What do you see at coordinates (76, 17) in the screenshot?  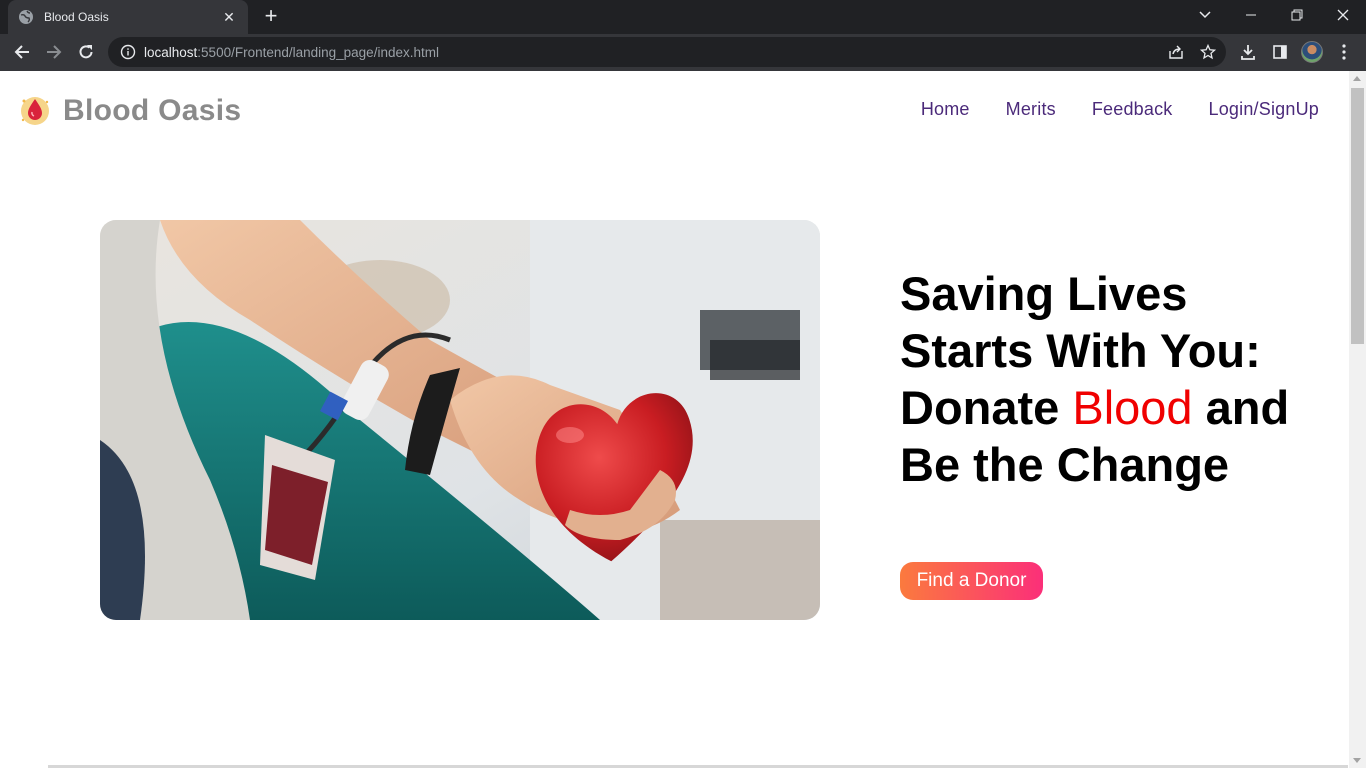 I see `tab-title: Blood Oasis` at bounding box center [76, 17].